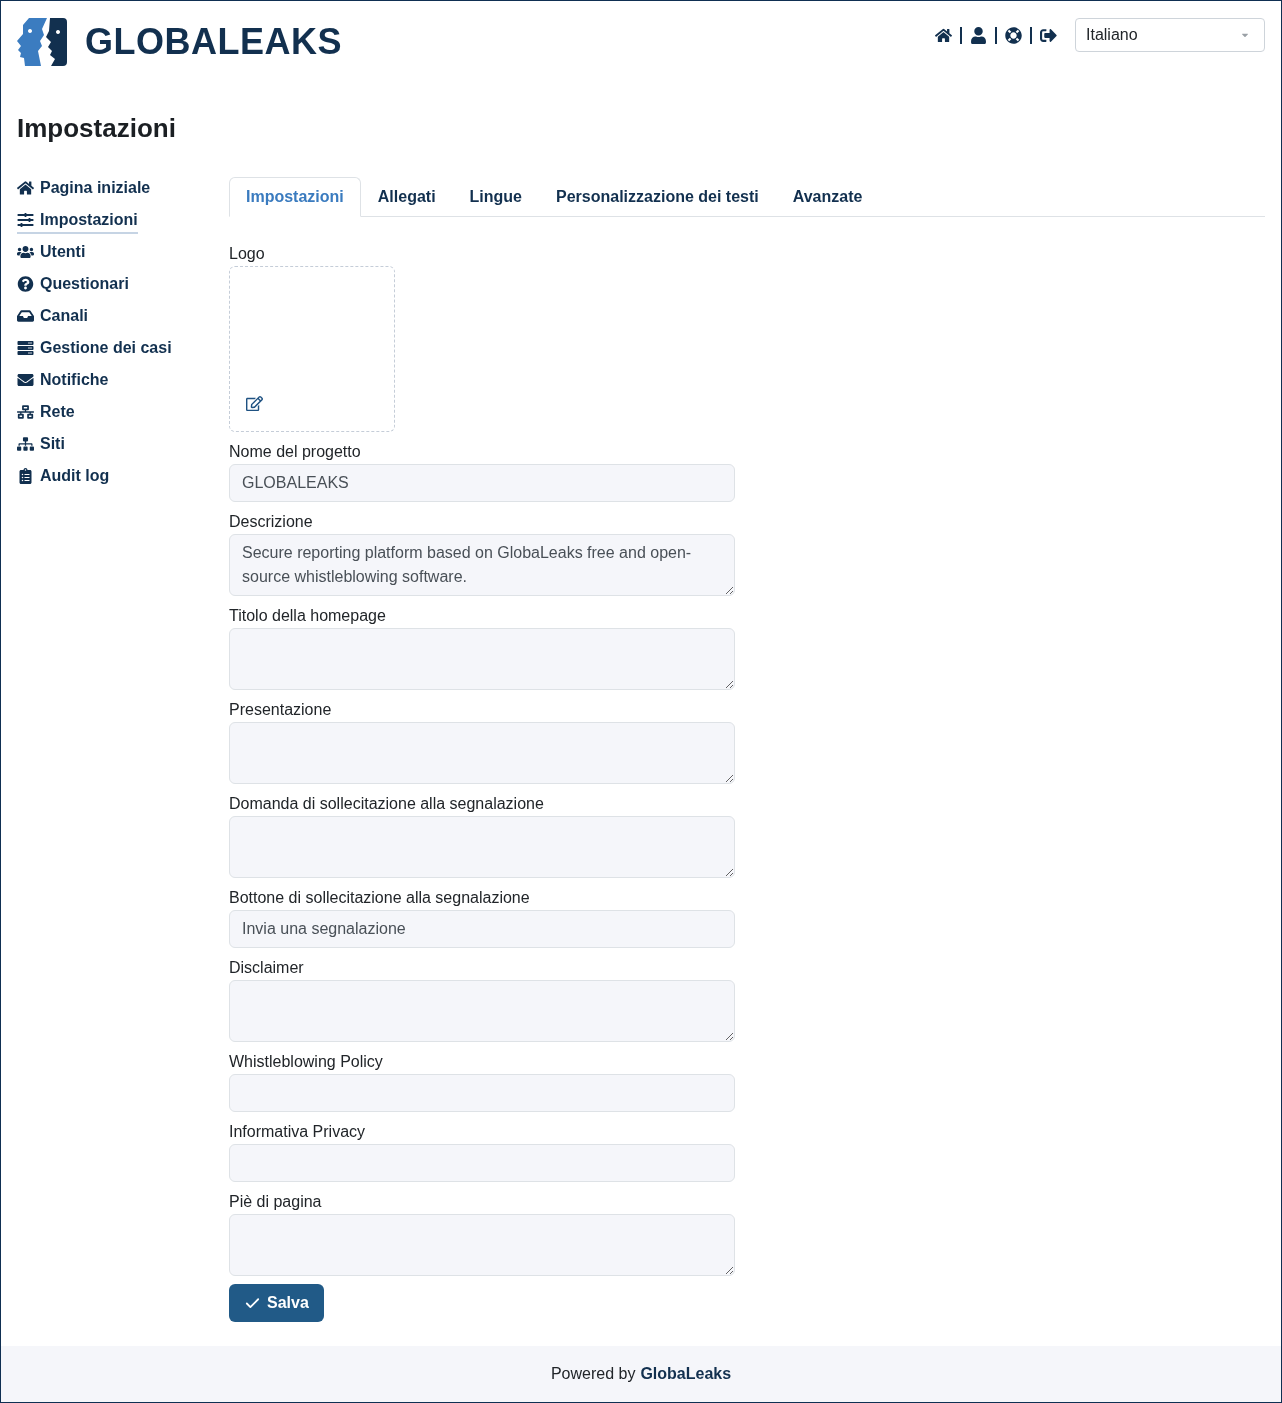  Describe the element at coordinates (1013, 35) in the screenshot. I see `lifebuoy-icon` at that location.